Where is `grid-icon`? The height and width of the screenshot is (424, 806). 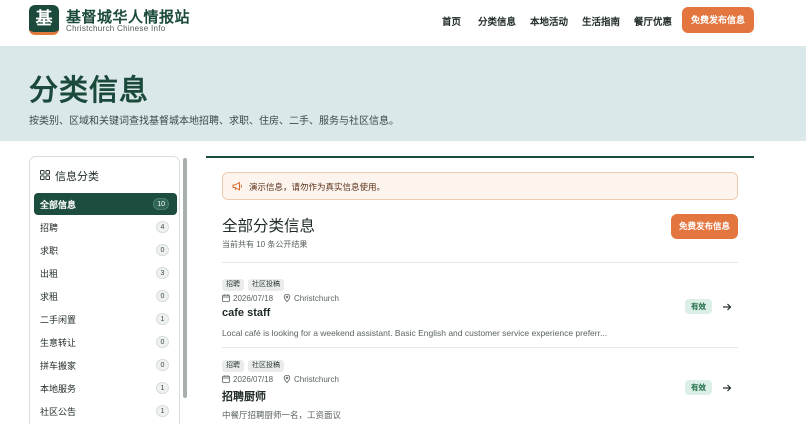
grid-icon is located at coordinates (45, 175).